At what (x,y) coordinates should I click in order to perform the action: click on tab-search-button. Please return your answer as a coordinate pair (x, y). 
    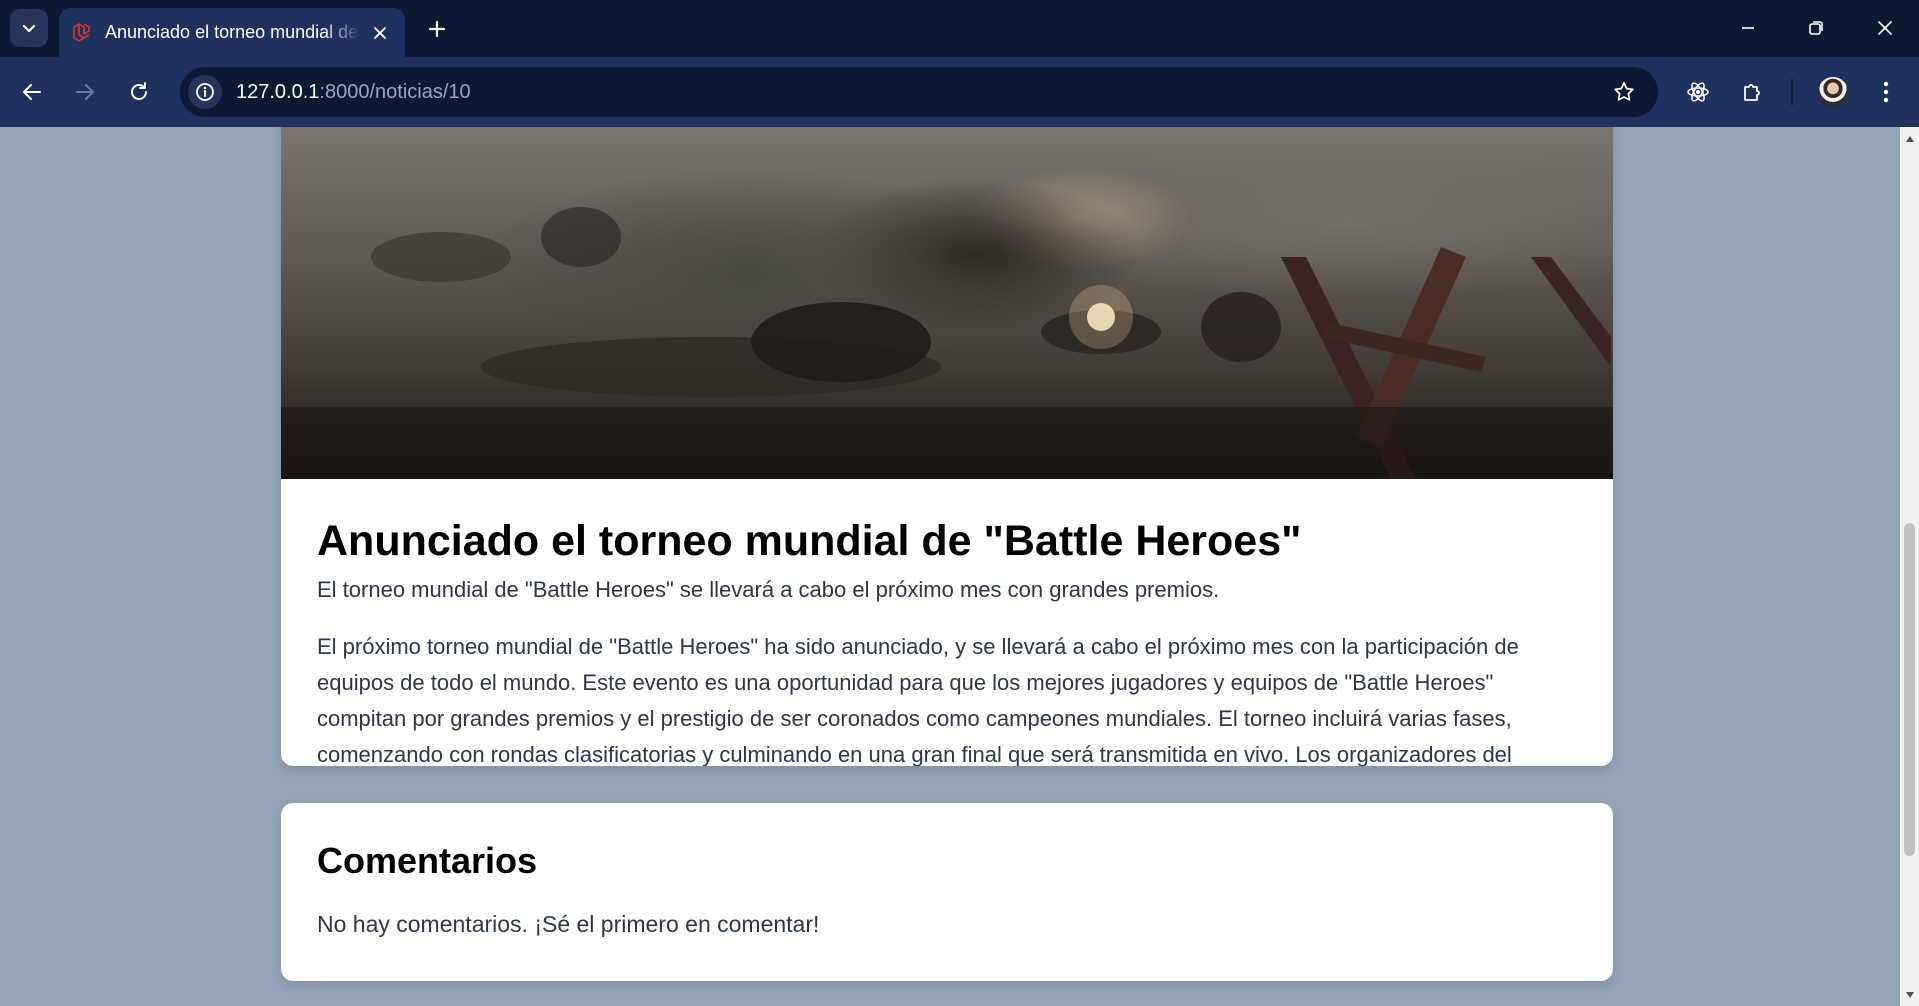
    Looking at the image, I should click on (29, 28).